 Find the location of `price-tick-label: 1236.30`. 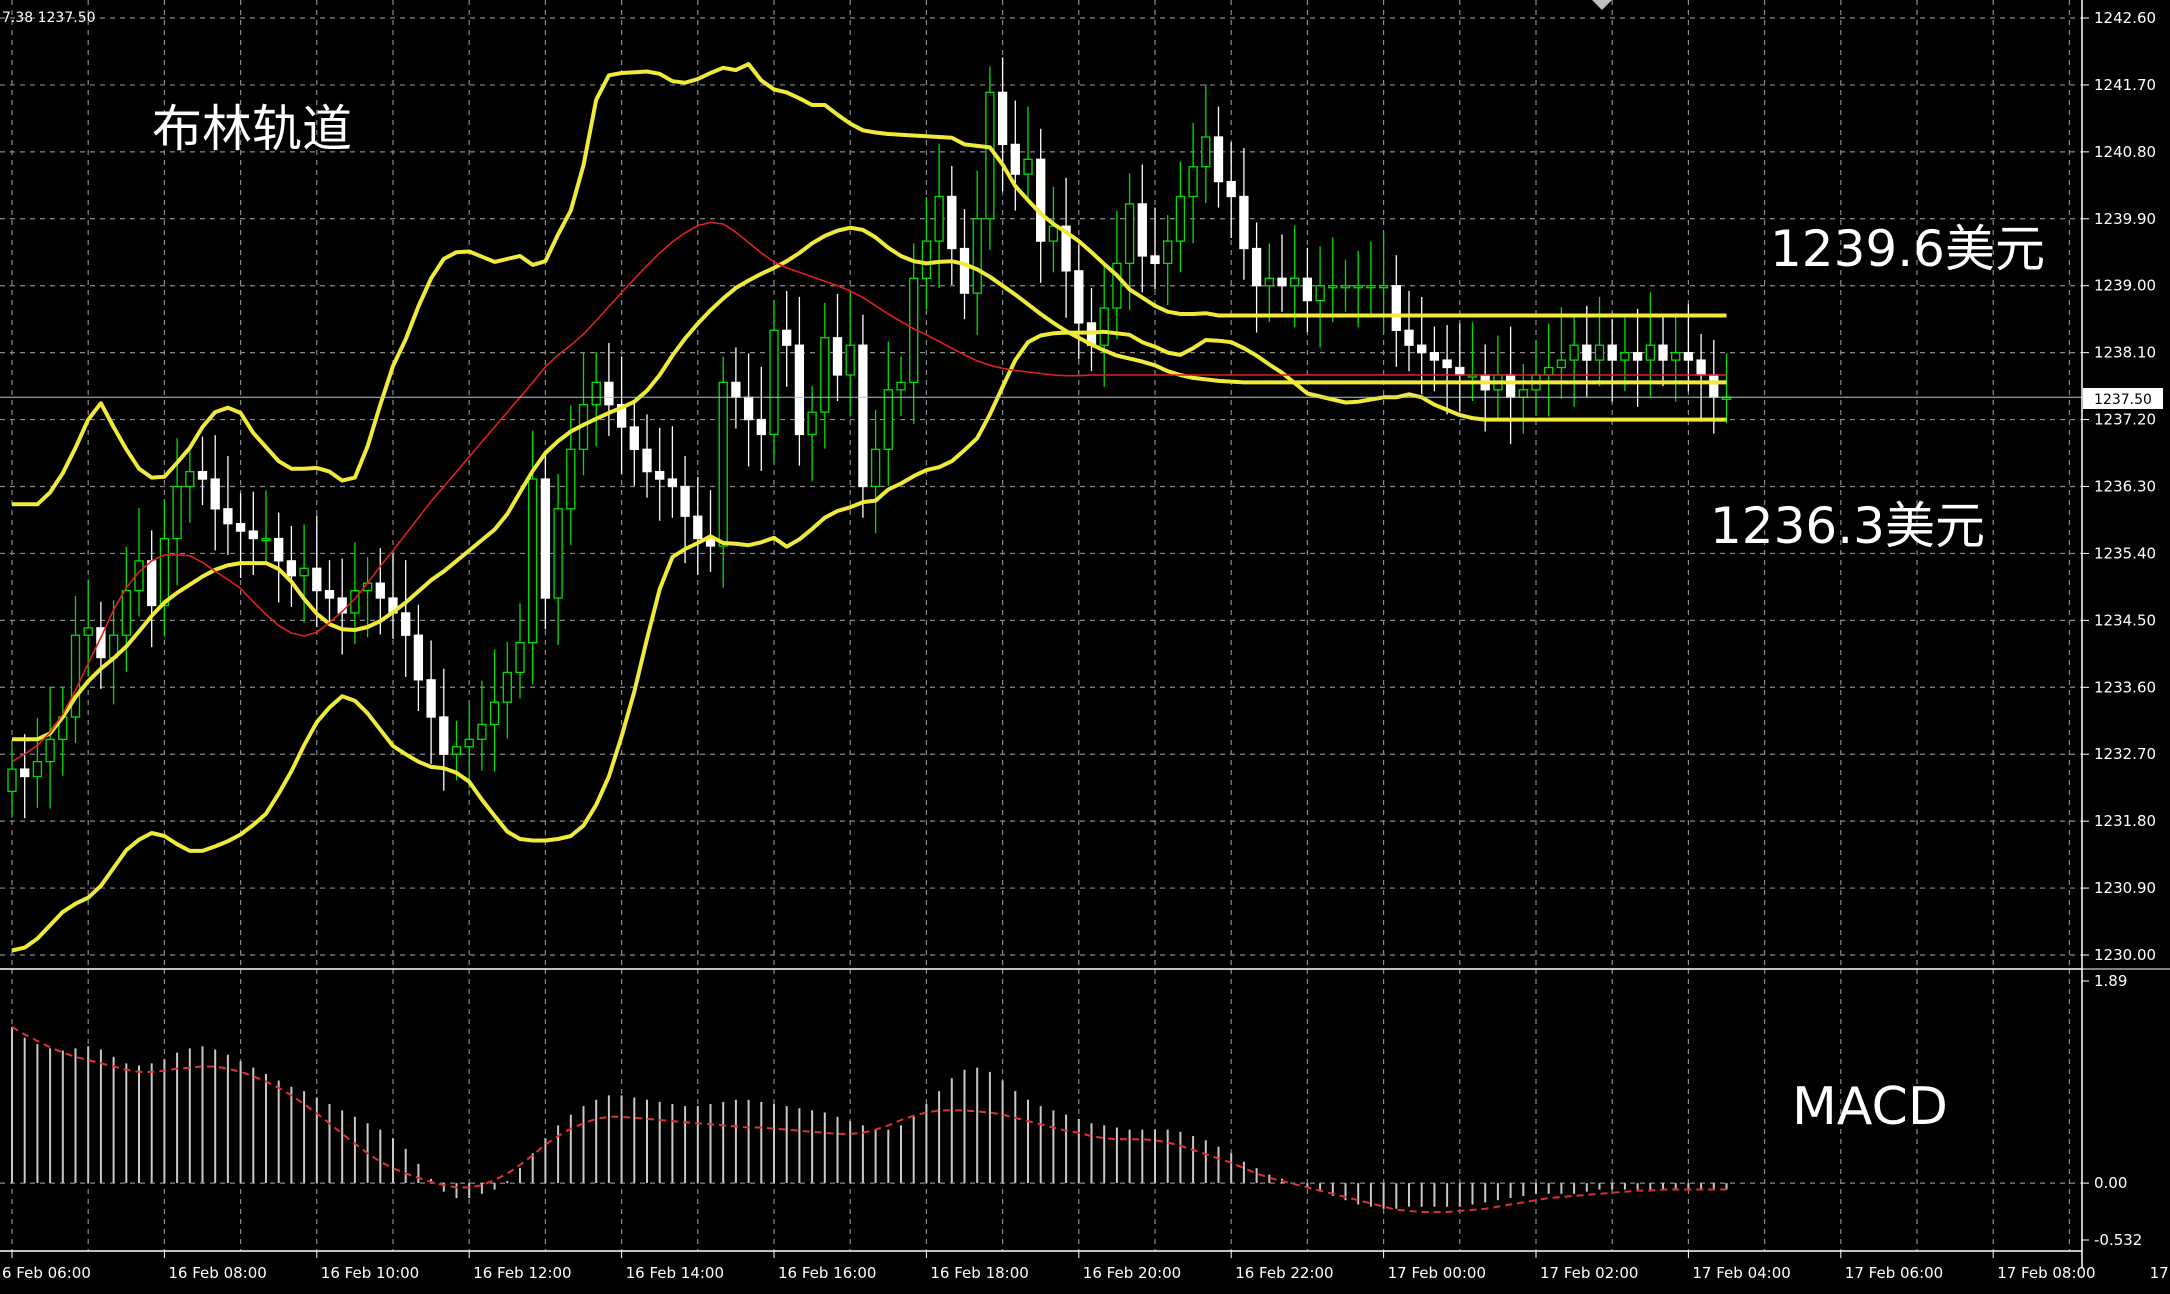

price-tick-label: 1236.30 is located at coordinates (2125, 487).